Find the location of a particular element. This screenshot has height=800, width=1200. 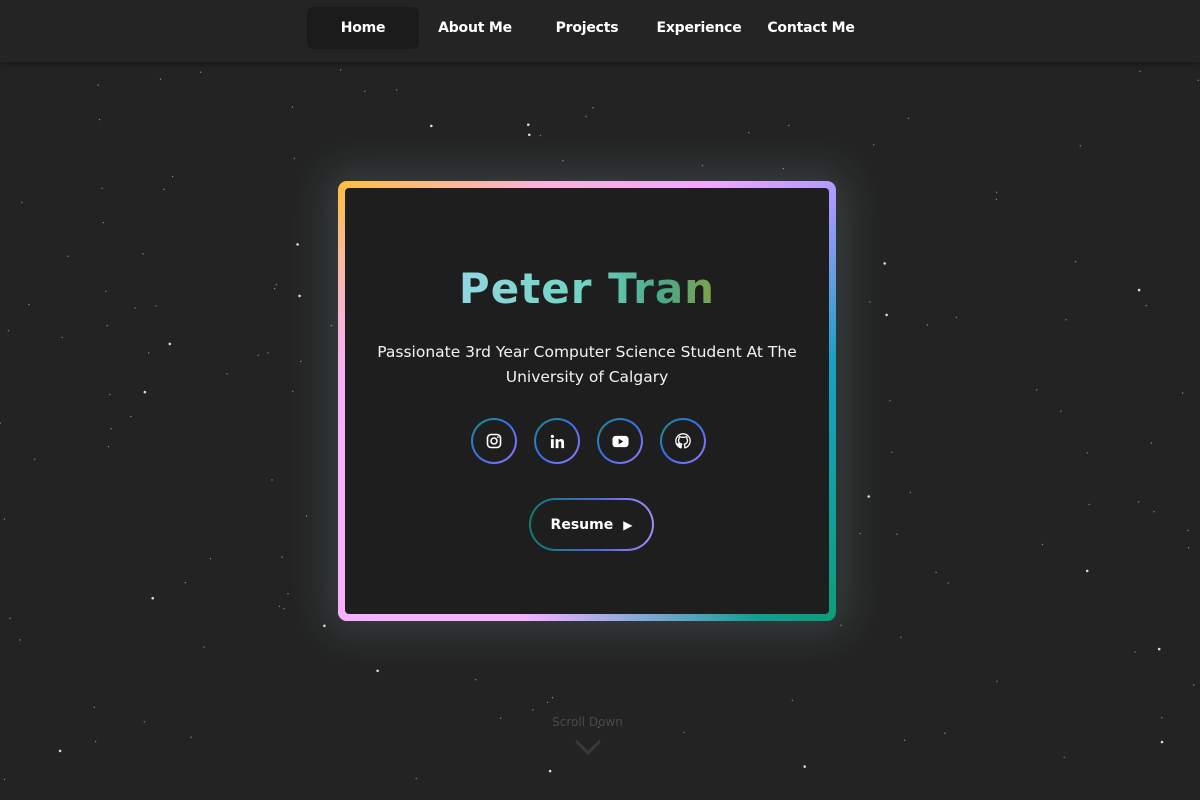

chevron-down-icon is located at coordinates (588, 748).